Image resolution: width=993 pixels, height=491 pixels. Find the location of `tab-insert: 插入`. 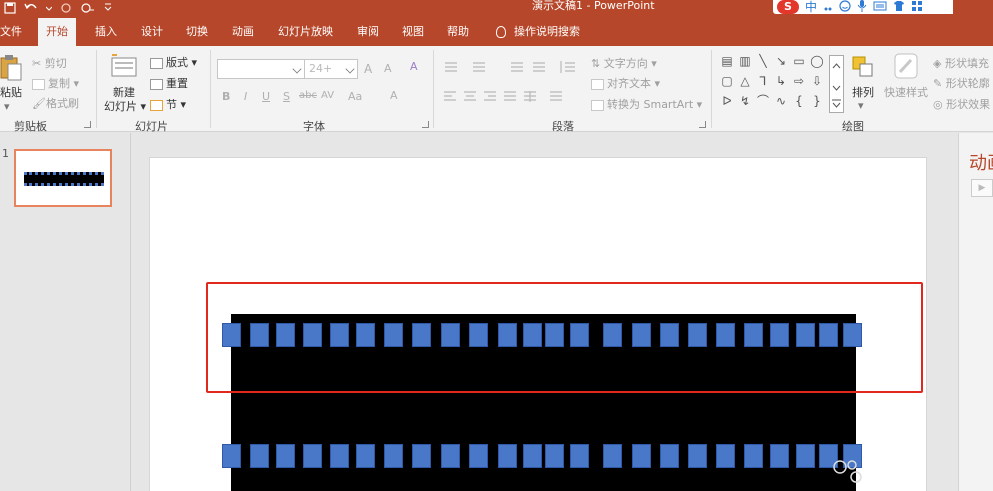

tab-insert: 插入 is located at coordinates (106, 32).